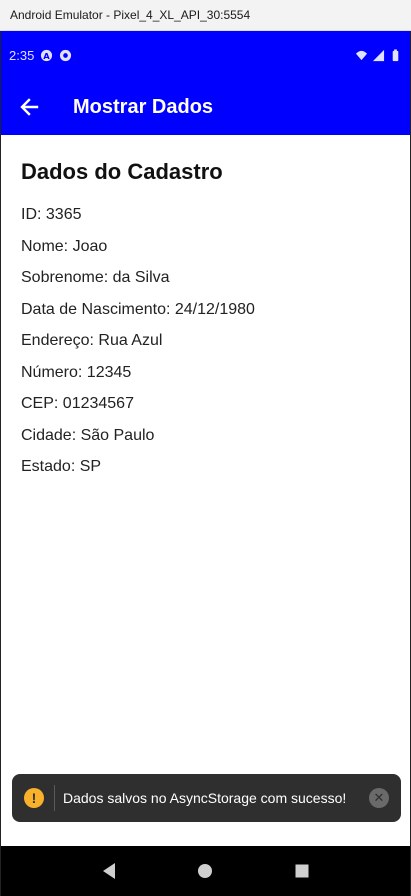 Image resolution: width=411 pixels, height=896 pixels. I want to click on navigation-bar, so click(205, 871).